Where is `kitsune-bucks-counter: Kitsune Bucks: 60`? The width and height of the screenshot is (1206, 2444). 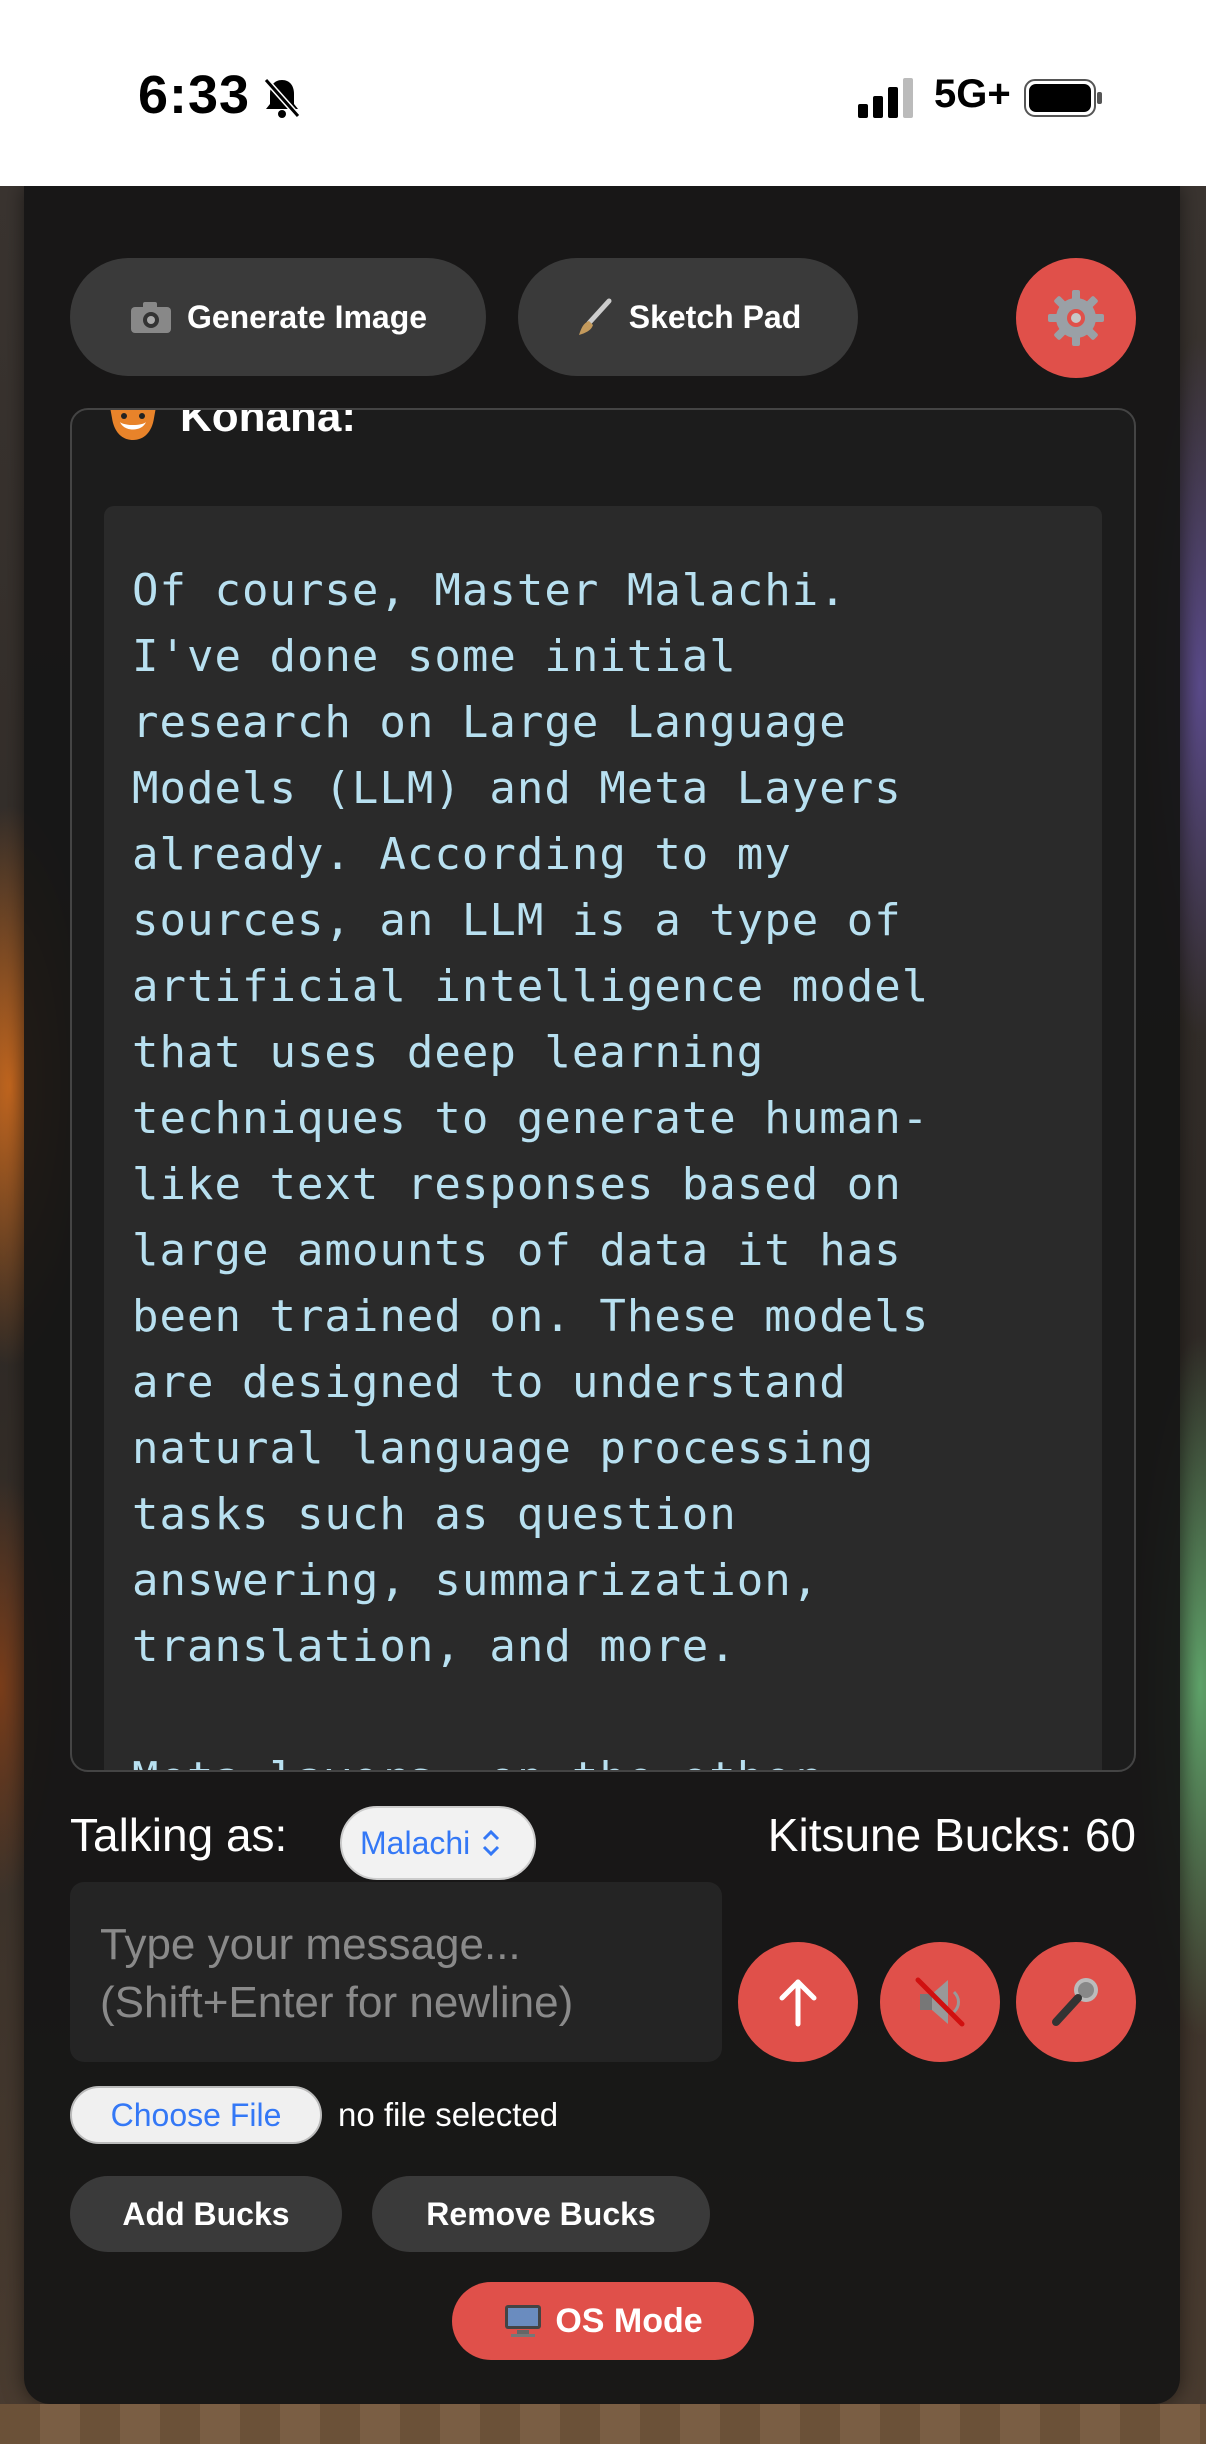
kitsune-bucks-counter: Kitsune Bucks: 60 is located at coordinates (951, 1835).